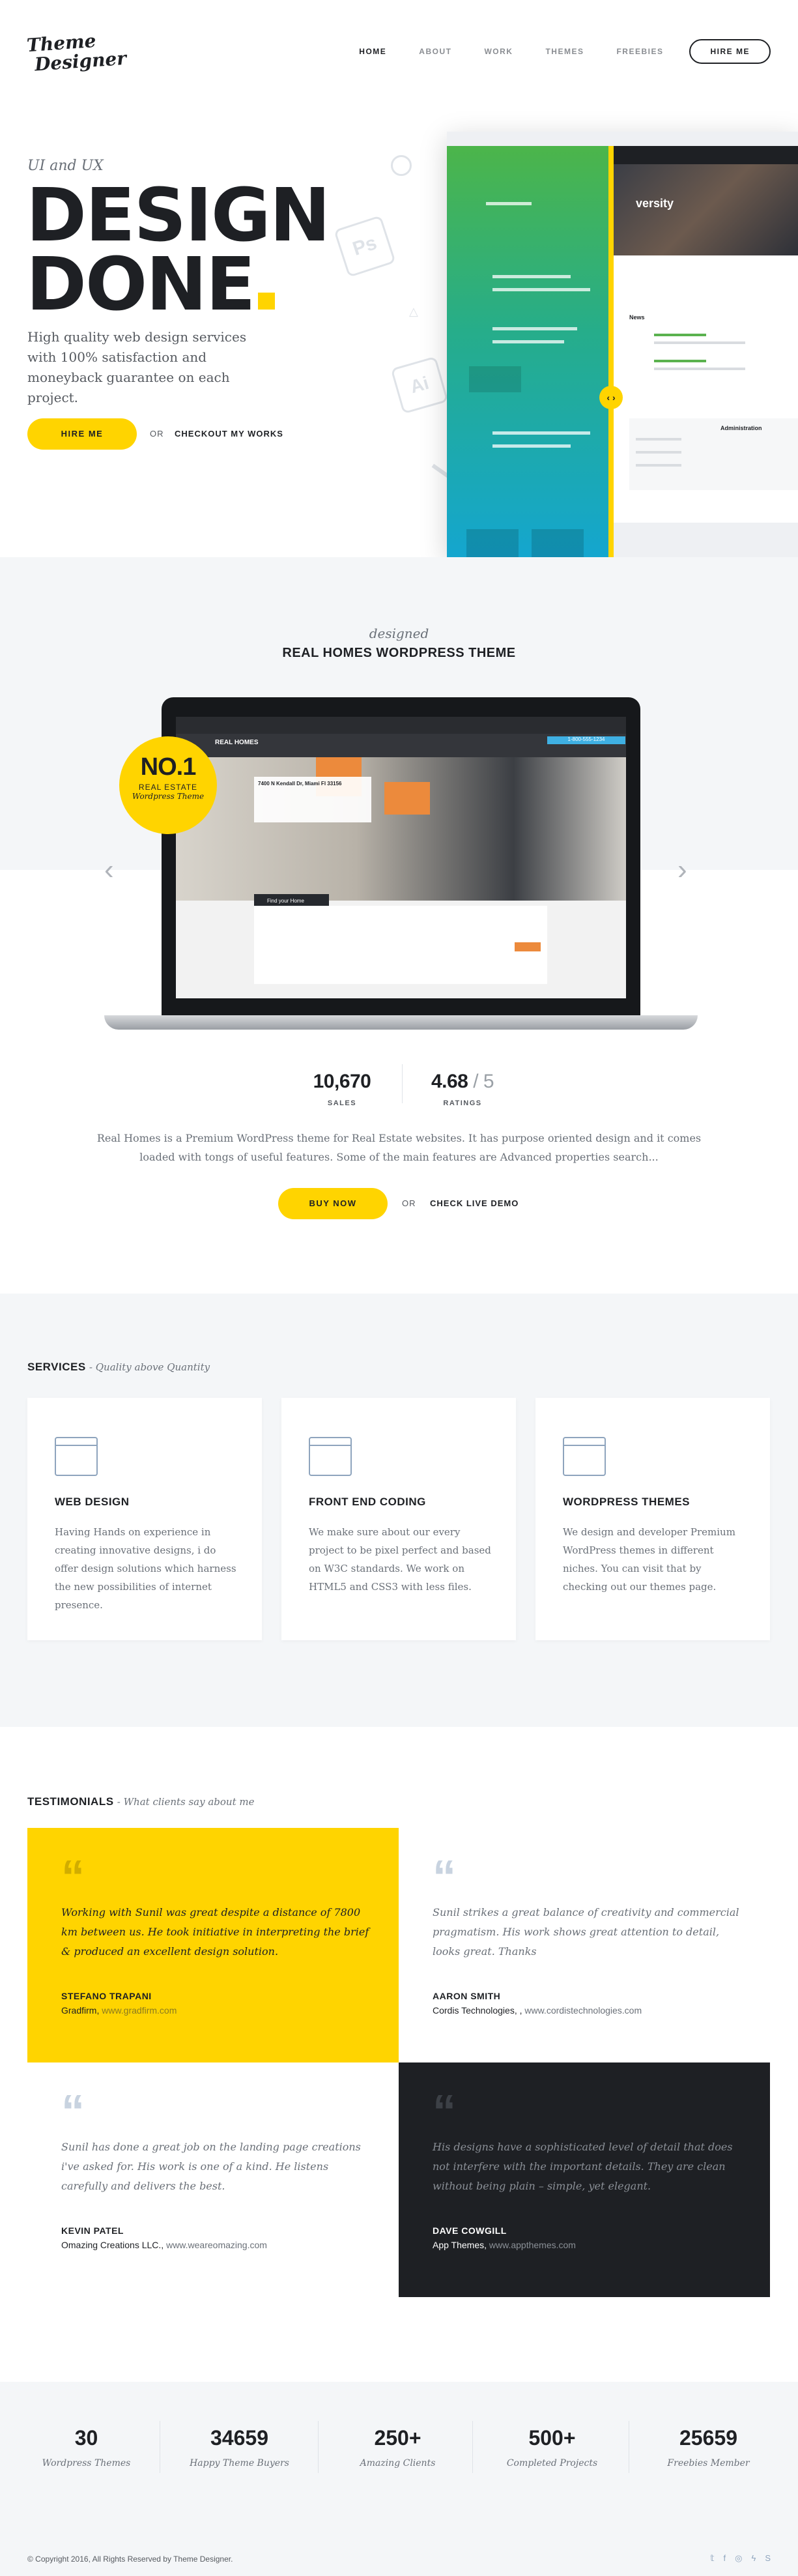 The image size is (798, 2576). Describe the element at coordinates (611, 397) in the screenshot. I see `comparison-slider-handle: ‹ ›` at that location.